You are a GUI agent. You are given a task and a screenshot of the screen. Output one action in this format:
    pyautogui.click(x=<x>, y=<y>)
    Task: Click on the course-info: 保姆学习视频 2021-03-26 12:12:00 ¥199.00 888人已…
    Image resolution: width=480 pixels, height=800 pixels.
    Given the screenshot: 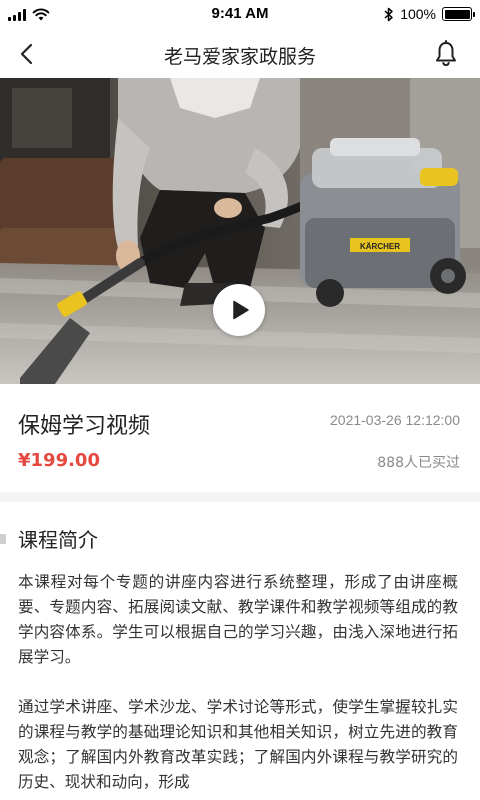 What is the action you would take?
    pyautogui.click(x=240, y=438)
    